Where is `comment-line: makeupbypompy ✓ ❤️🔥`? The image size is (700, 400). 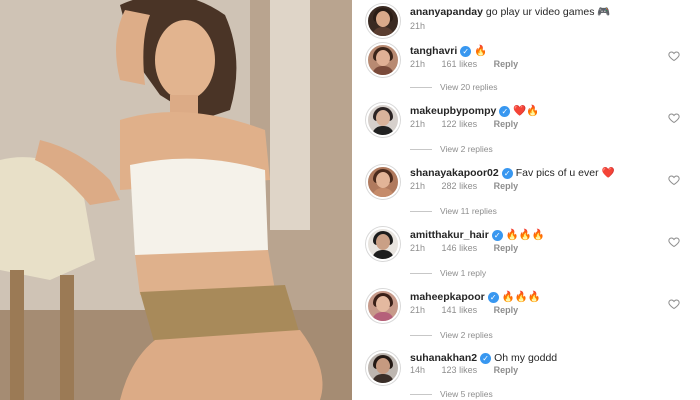
comment-line: makeupbypompy ✓ ❤️🔥 is located at coordinates (475, 110).